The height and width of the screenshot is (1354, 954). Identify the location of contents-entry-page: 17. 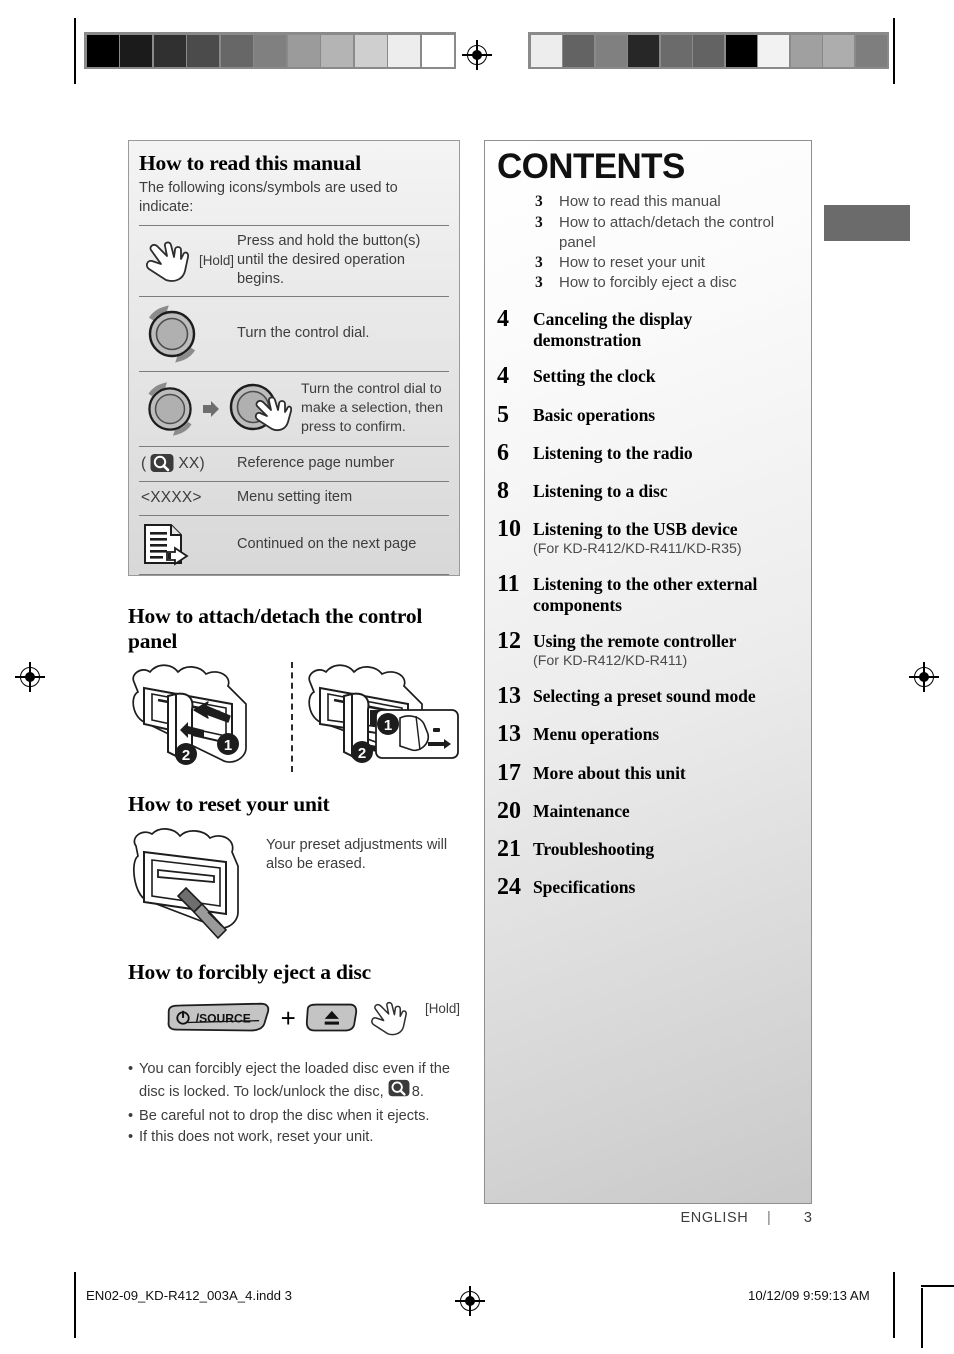
(509, 772).